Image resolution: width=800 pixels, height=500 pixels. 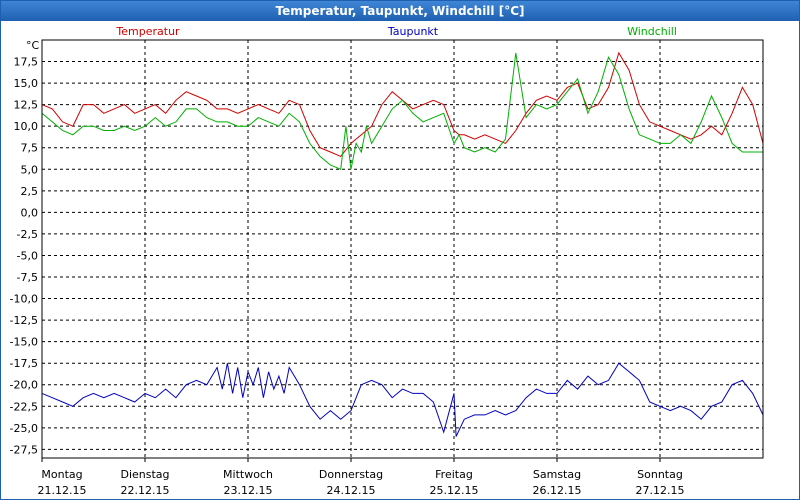 What do you see at coordinates (30, 169) in the screenshot?
I see `y-tick-label: 5,0` at bounding box center [30, 169].